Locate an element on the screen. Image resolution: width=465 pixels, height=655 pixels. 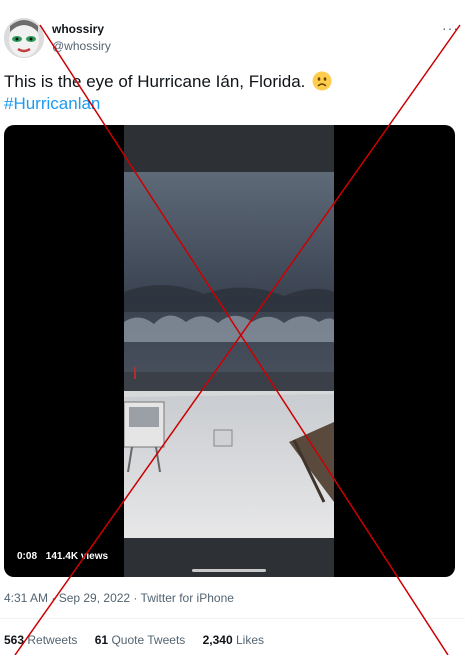
video-views: 141.4K views is located at coordinates (77, 556).